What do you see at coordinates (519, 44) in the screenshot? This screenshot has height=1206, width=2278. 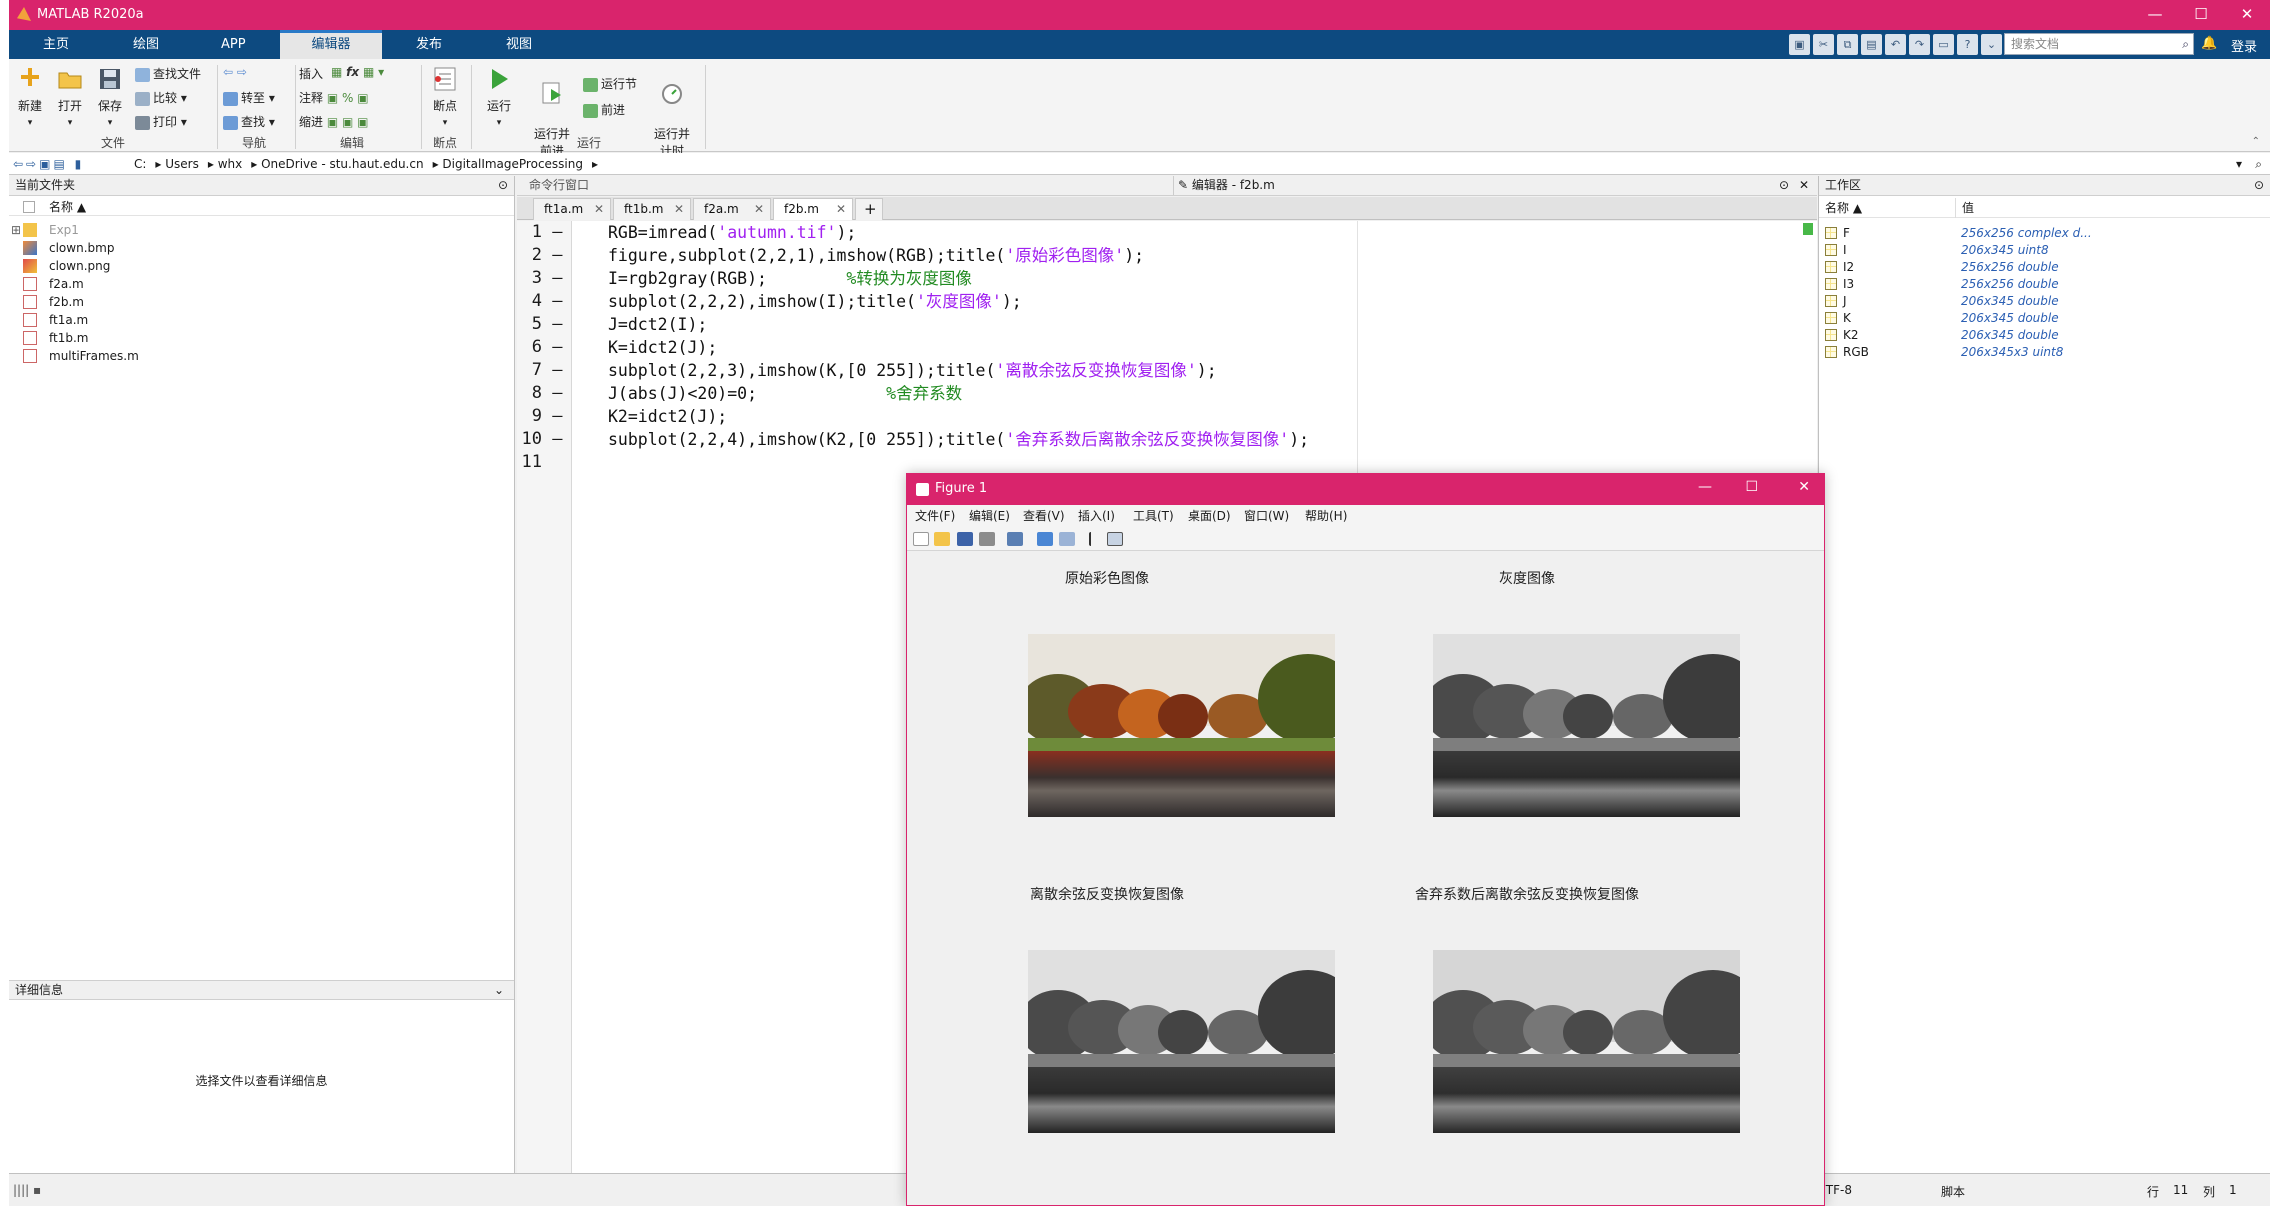 I see `tab-view: 视图` at bounding box center [519, 44].